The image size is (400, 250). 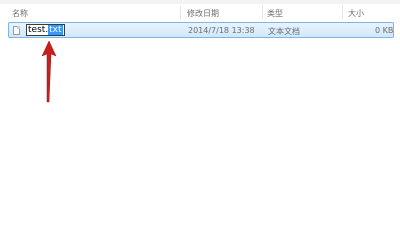 What do you see at coordinates (16, 30) in the screenshot?
I see `text-file-icon` at bounding box center [16, 30].